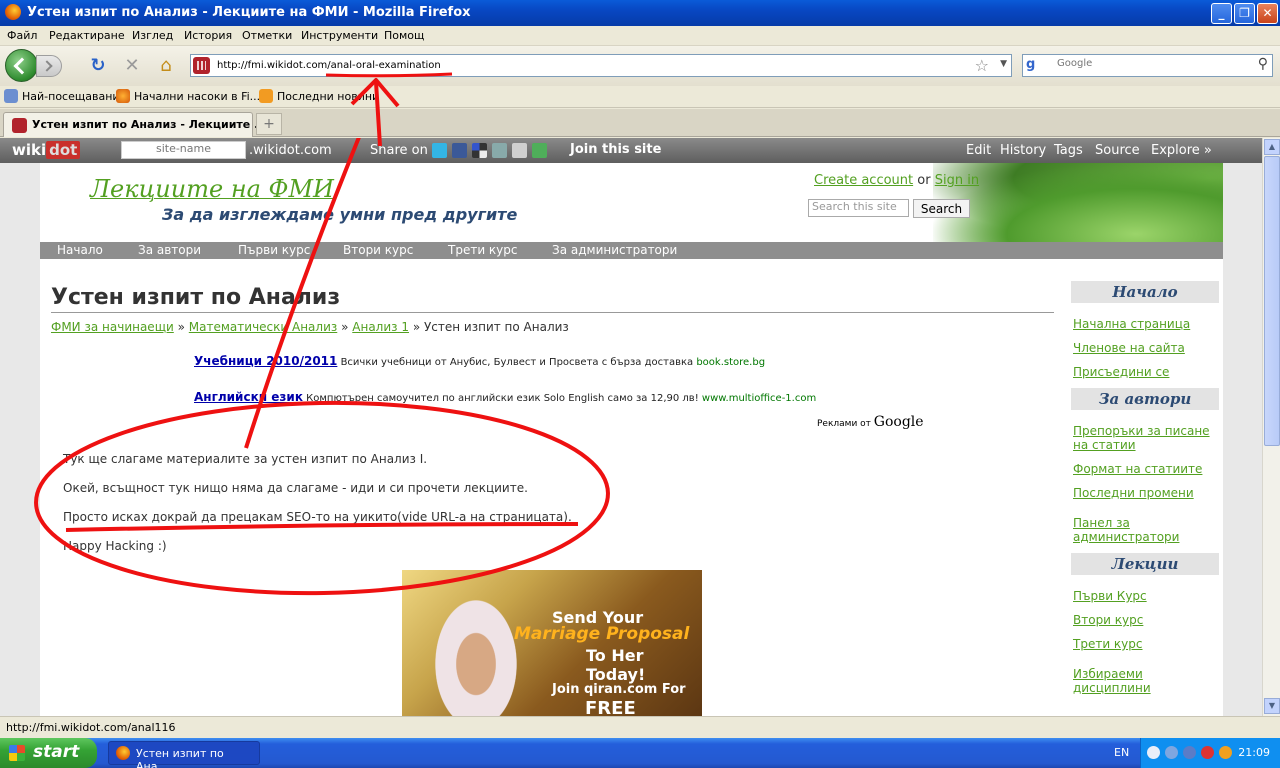 This screenshot has height=768, width=1280. Describe the element at coordinates (1023, 150) in the screenshot. I see `history-link: History` at that location.